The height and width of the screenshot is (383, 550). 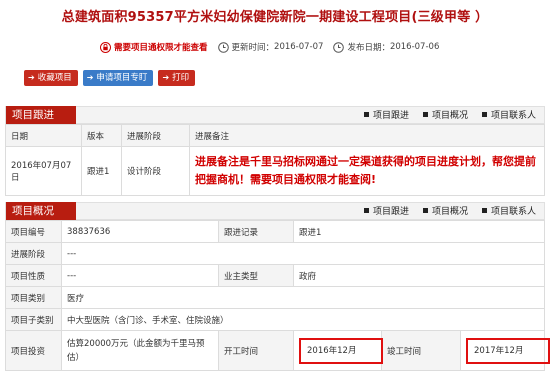 What do you see at coordinates (140, 231) in the screenshot?
I see `code-value: 38837636` at bounding box center [140, 231].